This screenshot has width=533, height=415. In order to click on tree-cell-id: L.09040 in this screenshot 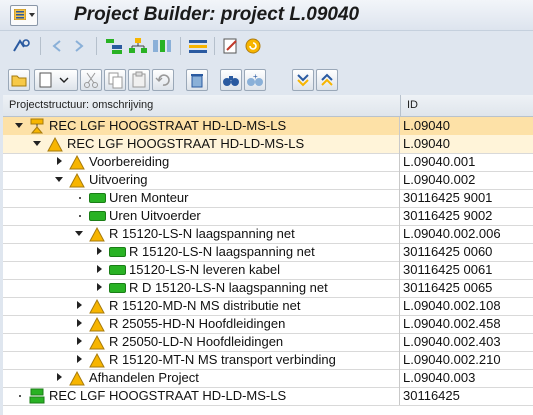, I will do `click(426, 125)`.